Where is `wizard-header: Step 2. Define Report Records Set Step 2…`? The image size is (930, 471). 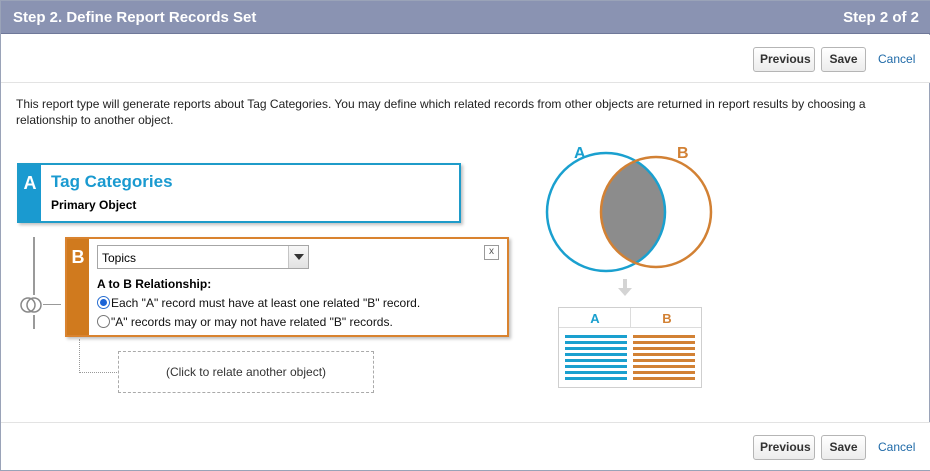 wizard-header: Step 2. Define Report Records Set Step 2… is located at coordinates (465, 17).